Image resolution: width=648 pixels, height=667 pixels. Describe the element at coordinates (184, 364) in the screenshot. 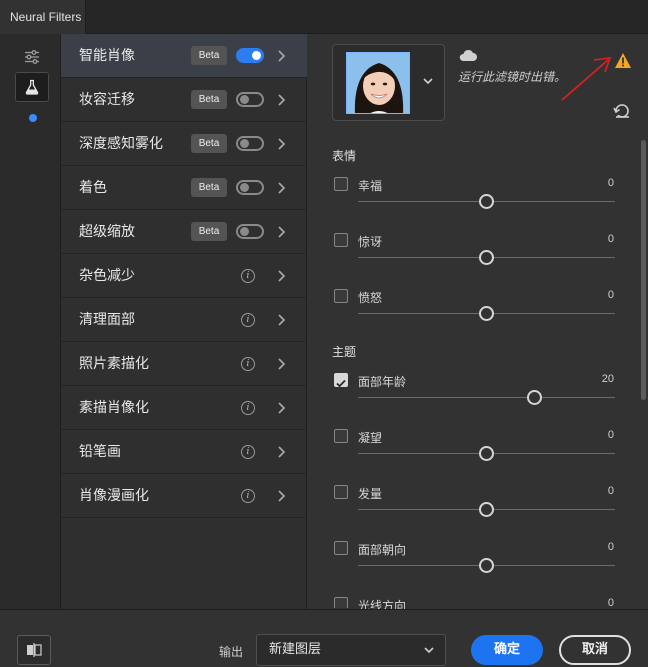

I see `filter-row-photo-to-sketch: 照片素描化 i` at that location.